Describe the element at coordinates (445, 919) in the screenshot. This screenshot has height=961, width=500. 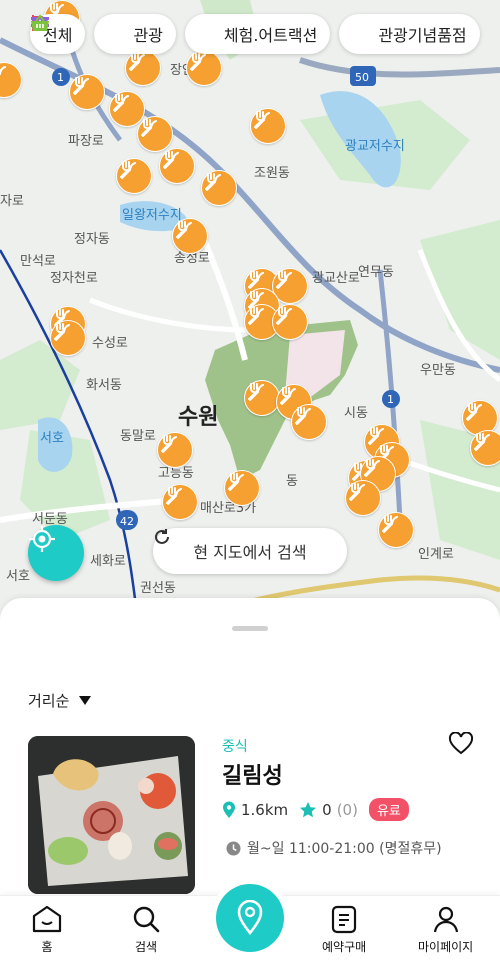
I see `person-icon` at that location.